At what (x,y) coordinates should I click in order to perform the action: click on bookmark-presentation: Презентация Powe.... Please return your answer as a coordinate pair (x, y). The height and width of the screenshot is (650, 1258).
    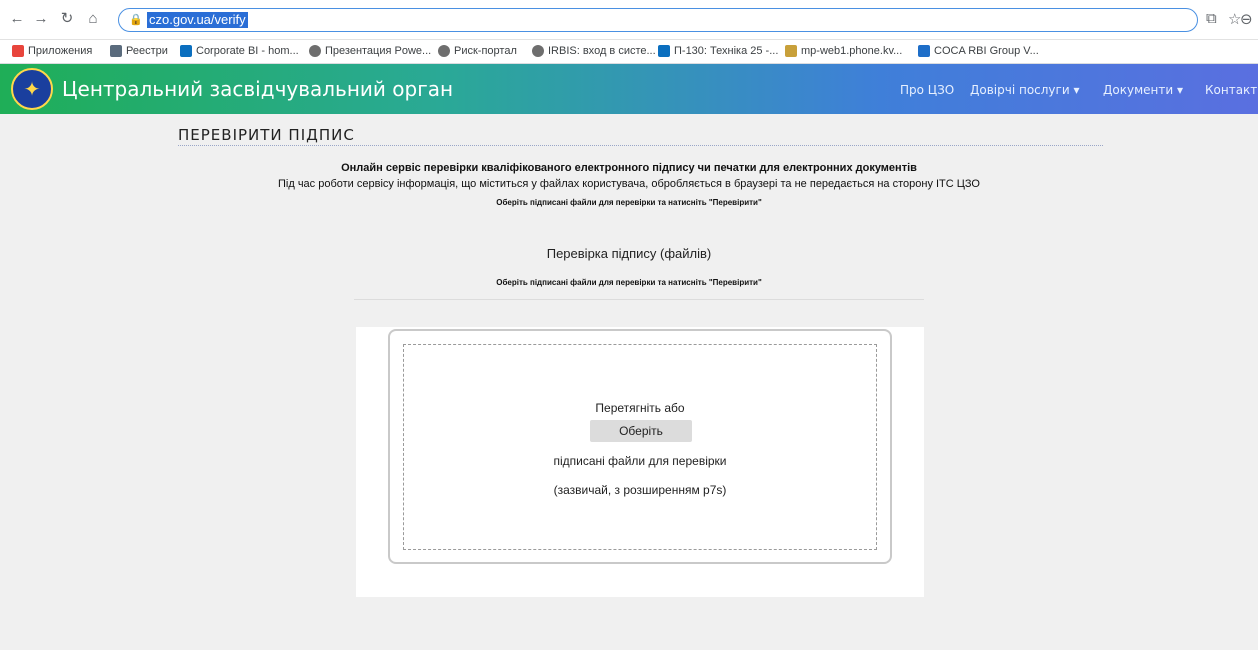
    Looking at the image, I should click on (370, 51).